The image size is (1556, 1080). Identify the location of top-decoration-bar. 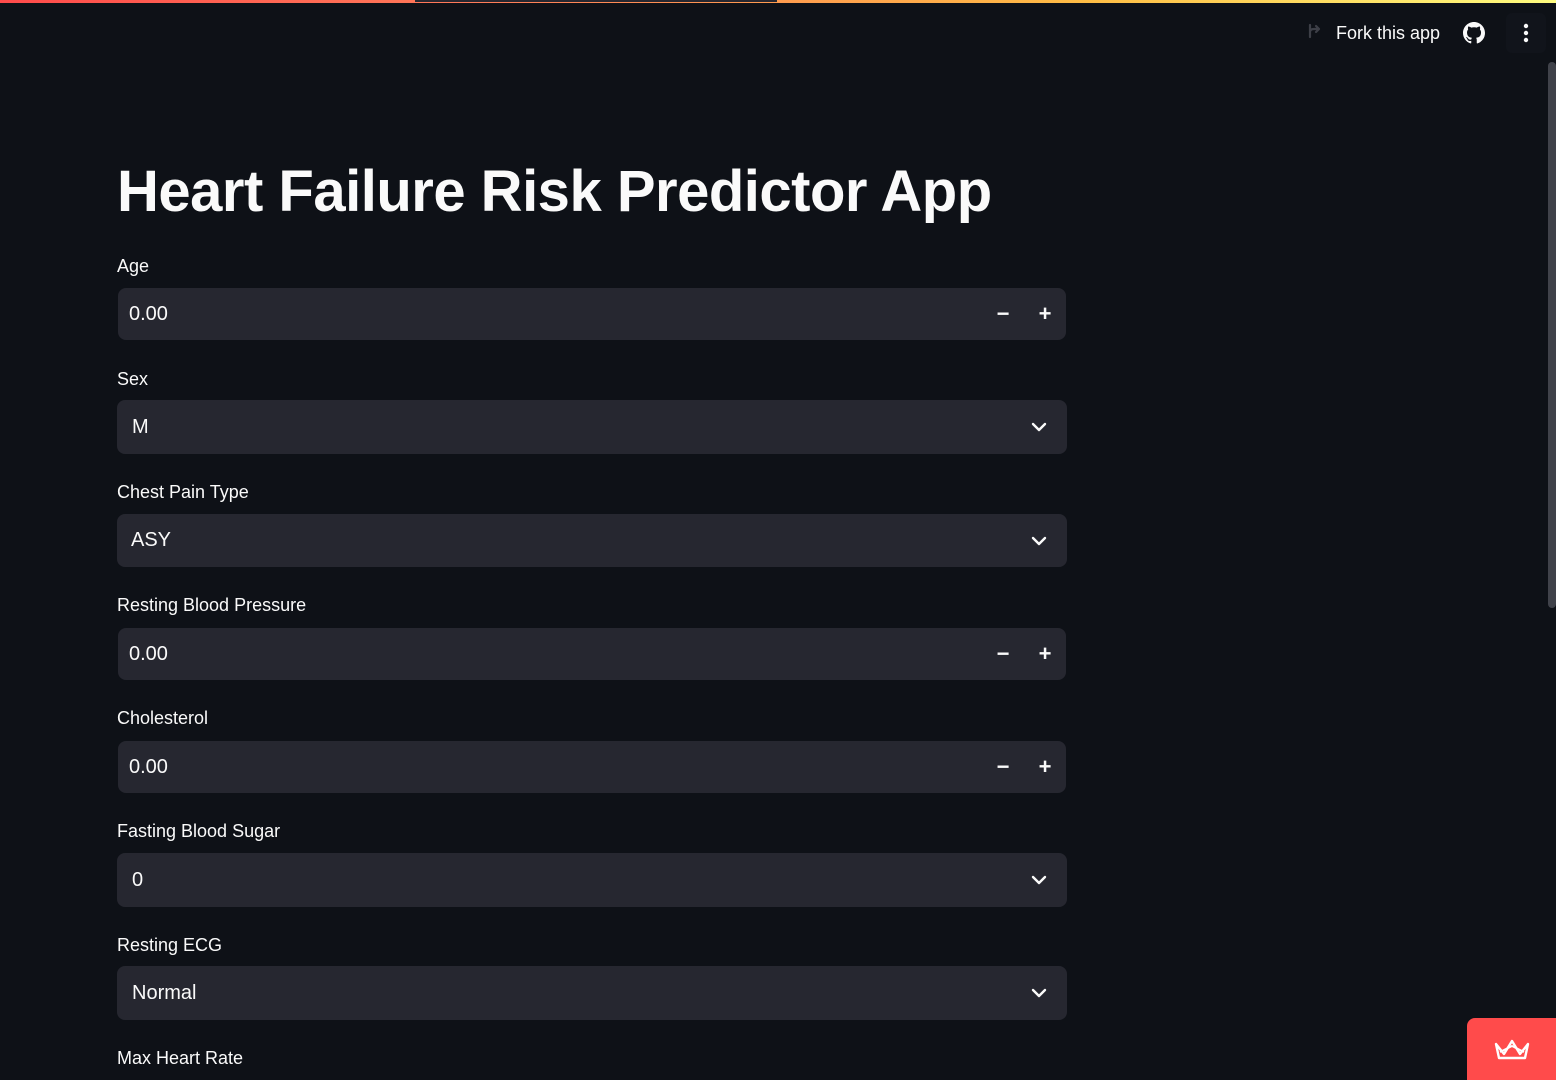
(778, 1).